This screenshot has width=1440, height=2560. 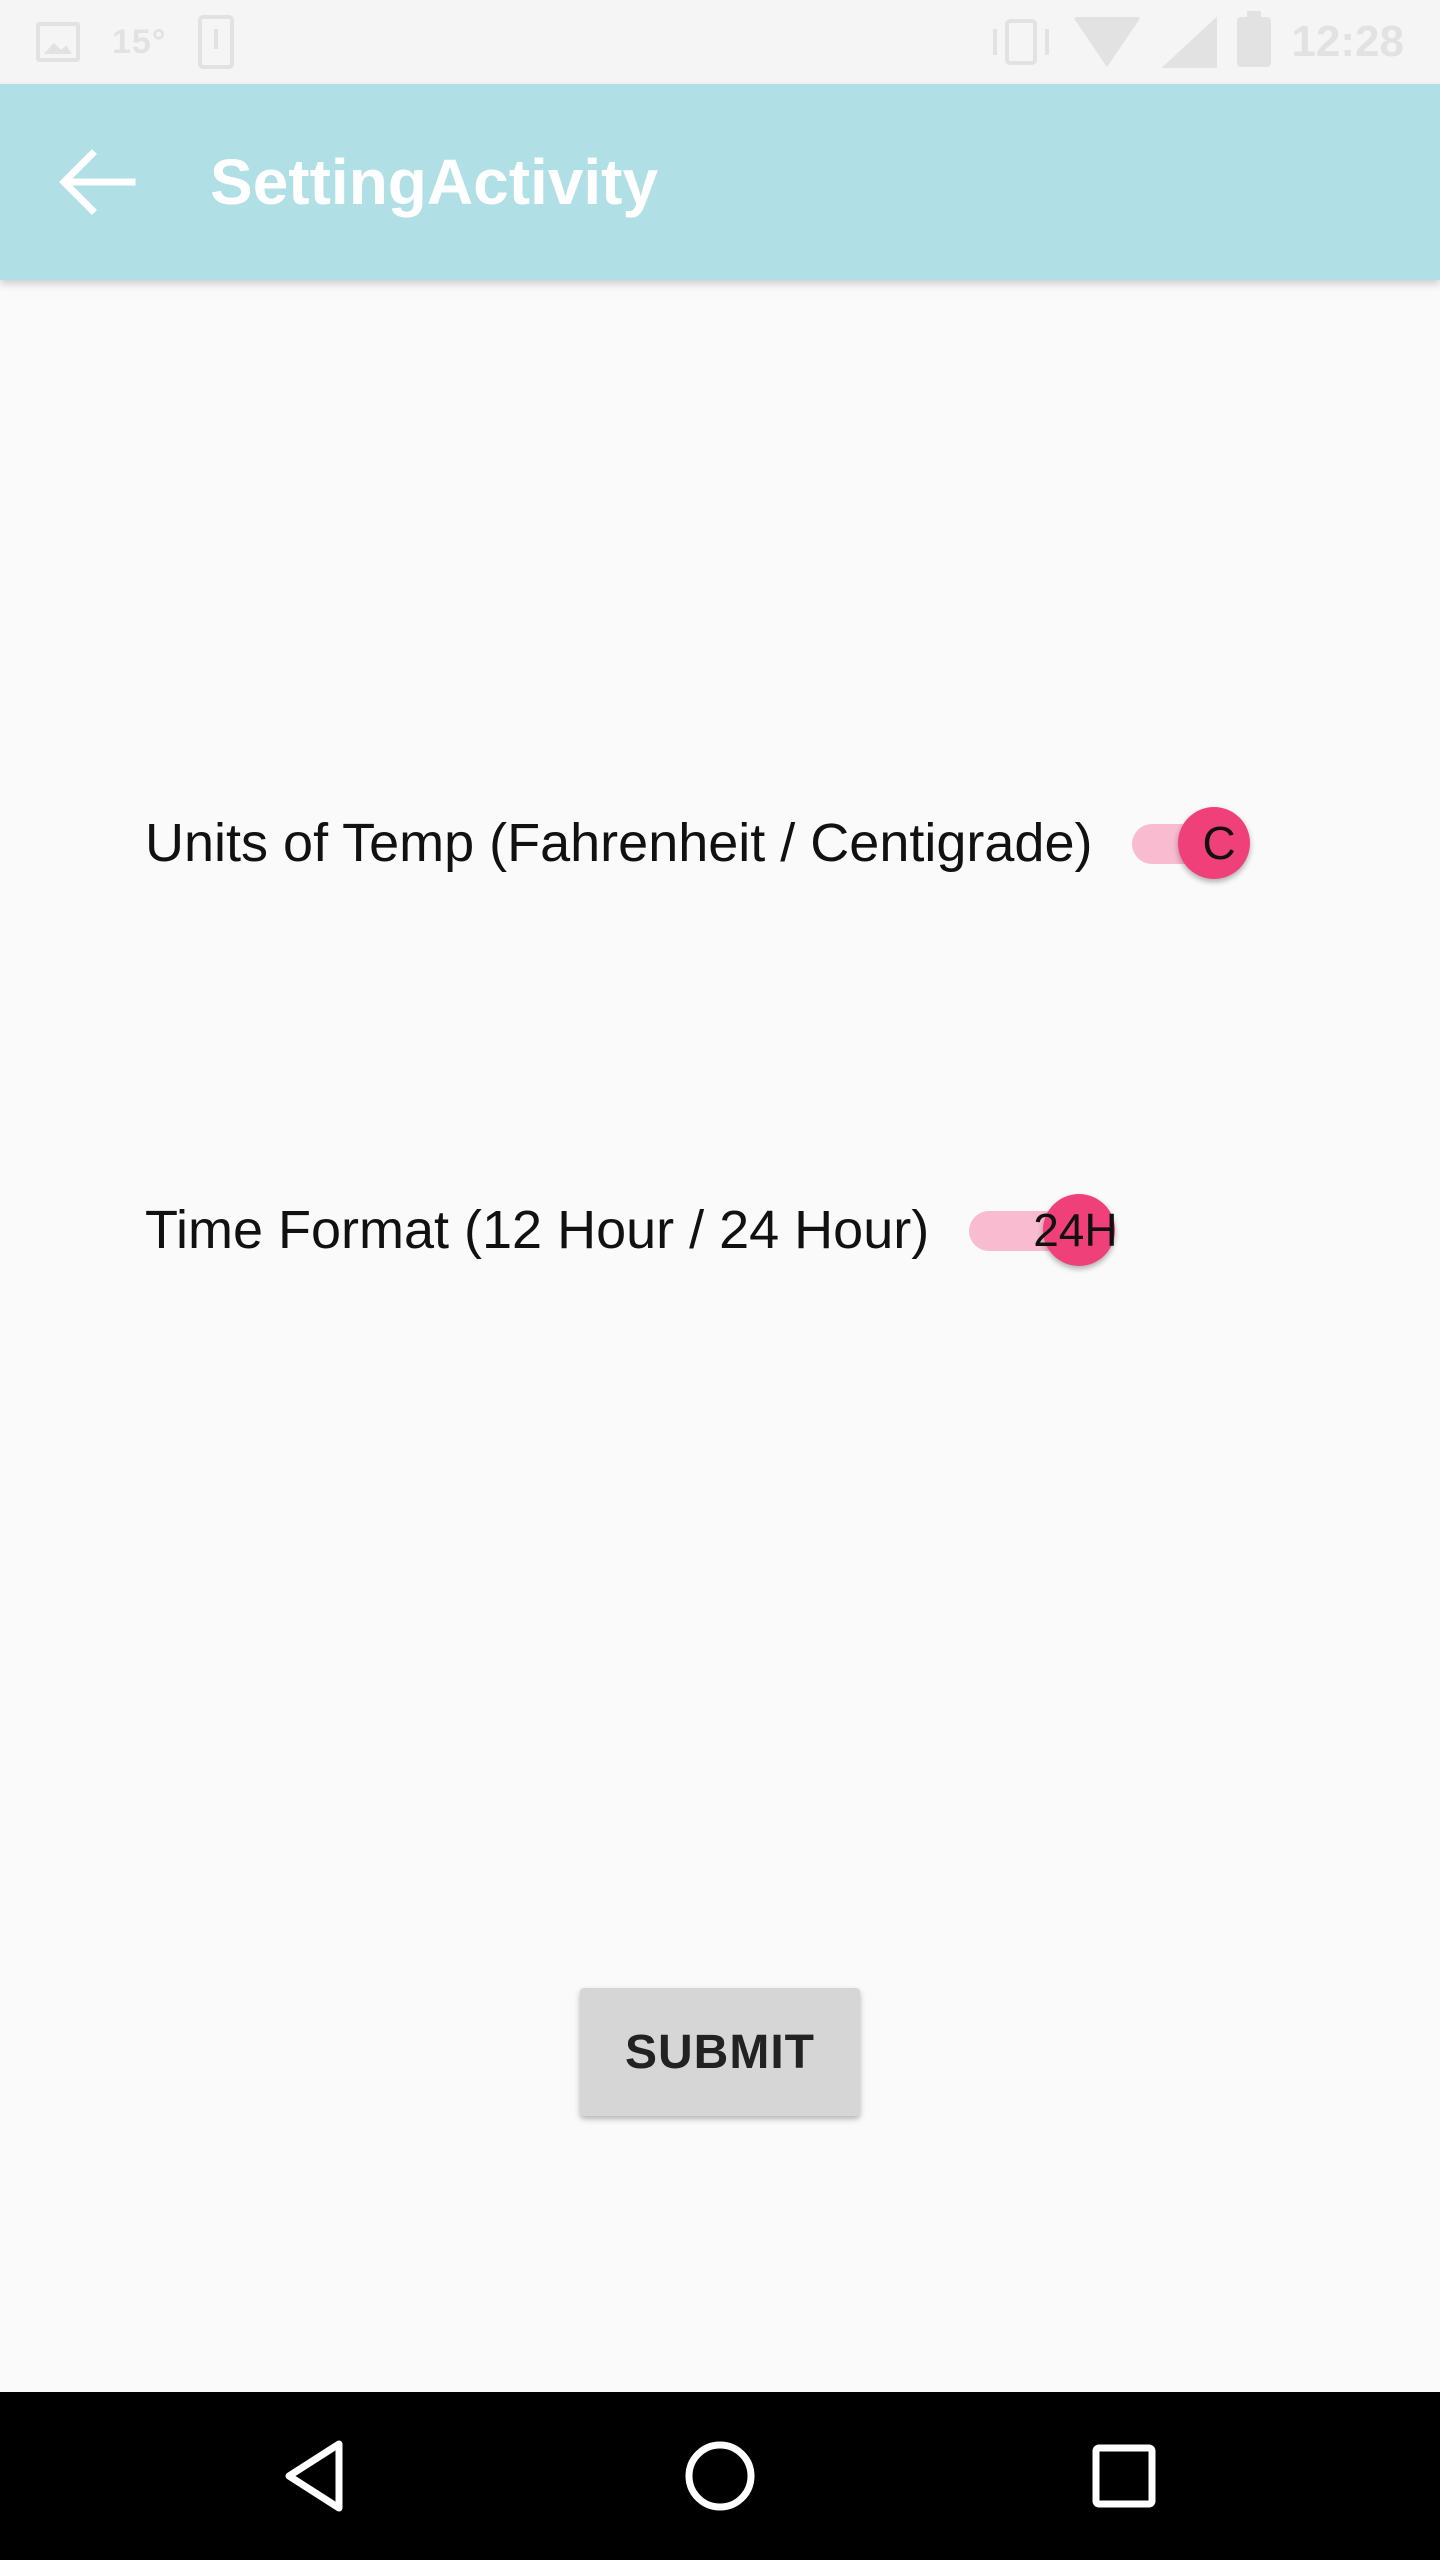 I want to click on signal-icon, so click(x=1189, y=42).